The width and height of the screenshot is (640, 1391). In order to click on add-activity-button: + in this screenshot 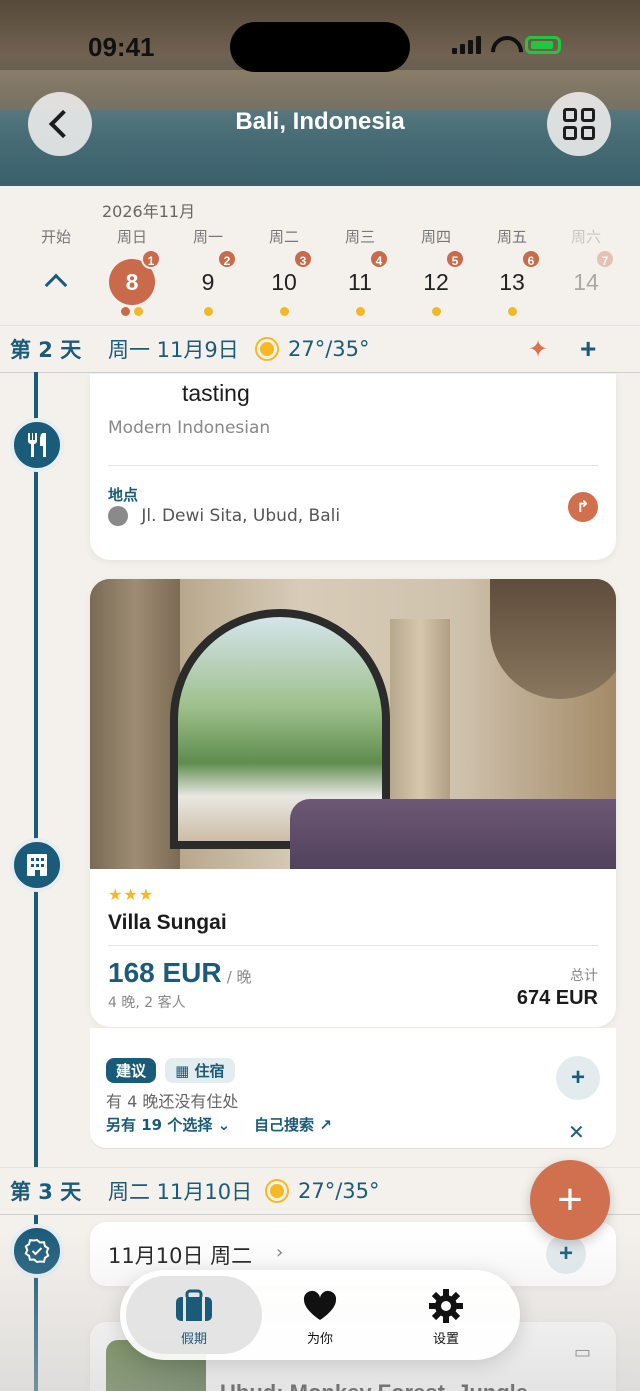, I will do `click(566, 1254)`.